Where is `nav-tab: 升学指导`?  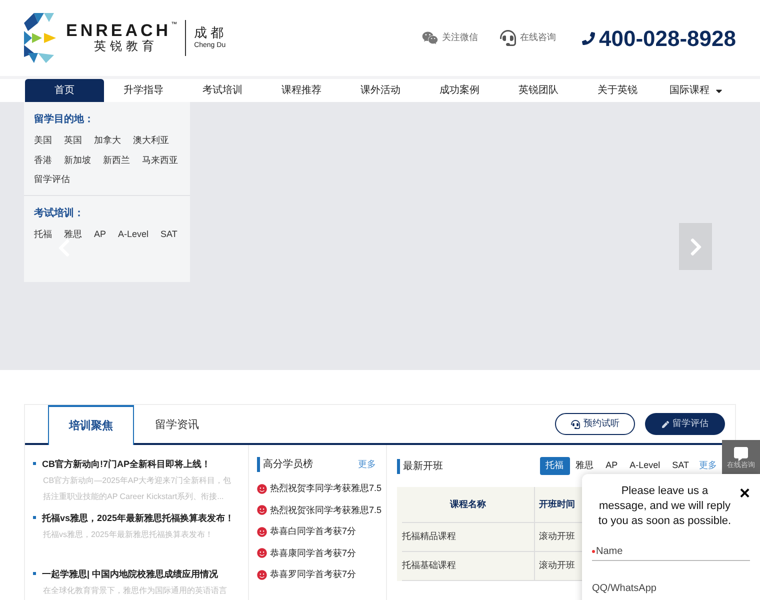 nav-tab: 升学指导 is located at coordinates (143, 90).